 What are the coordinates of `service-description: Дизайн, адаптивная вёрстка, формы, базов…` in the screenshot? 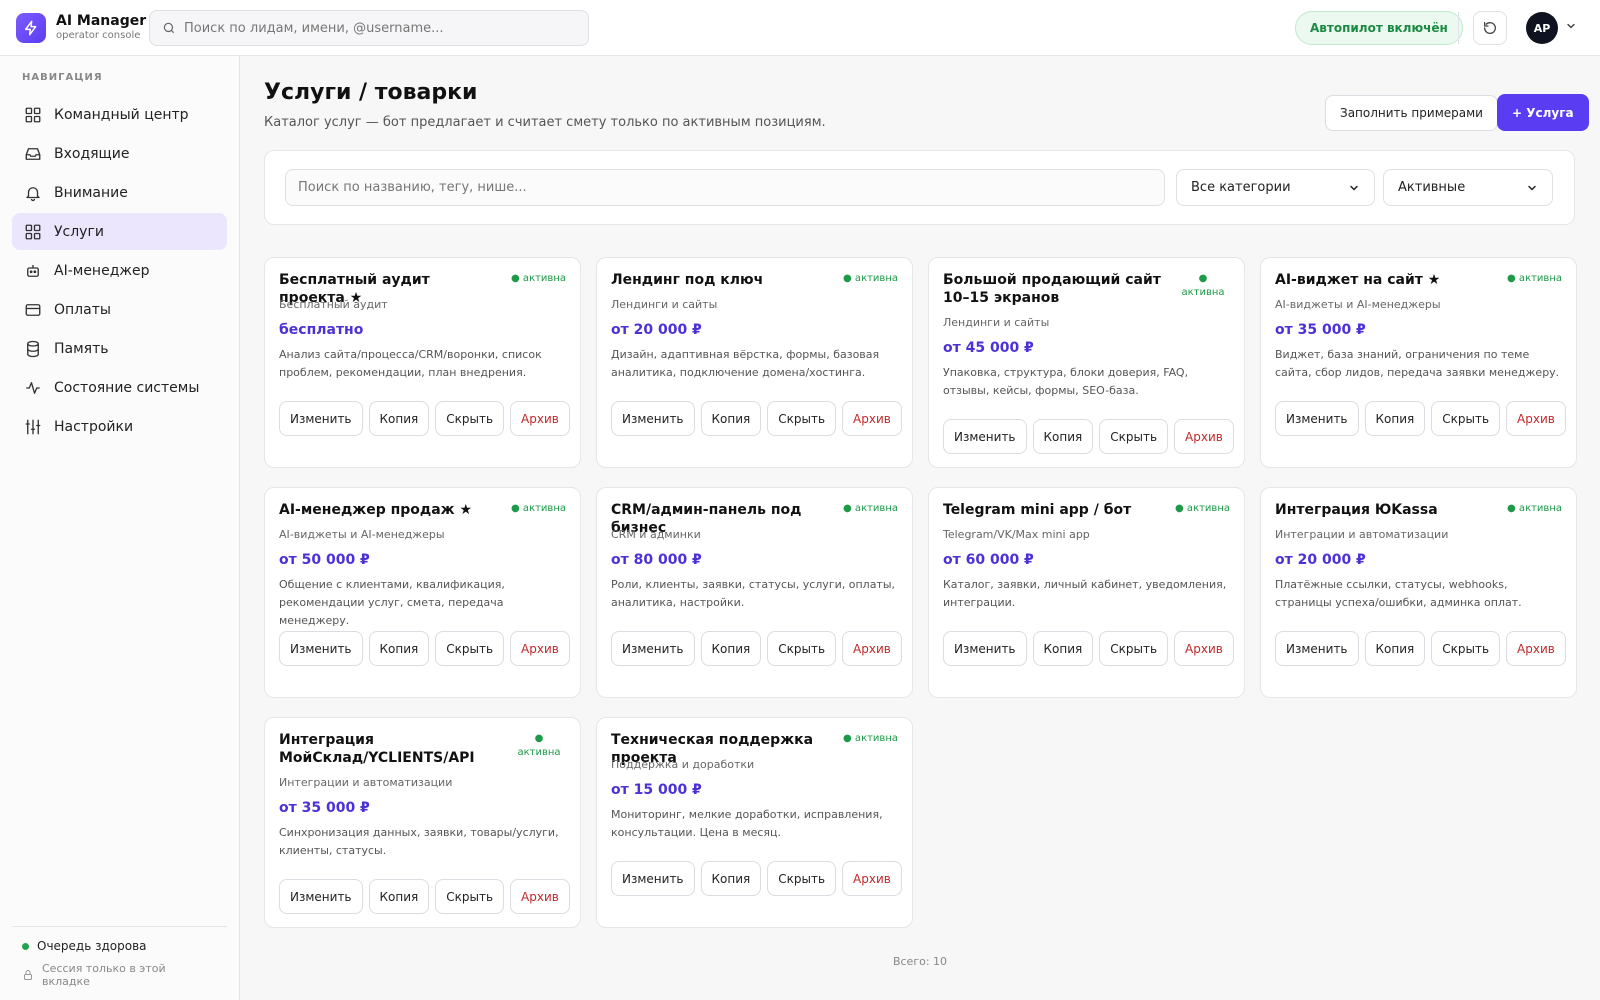 It's located at (745, 363).